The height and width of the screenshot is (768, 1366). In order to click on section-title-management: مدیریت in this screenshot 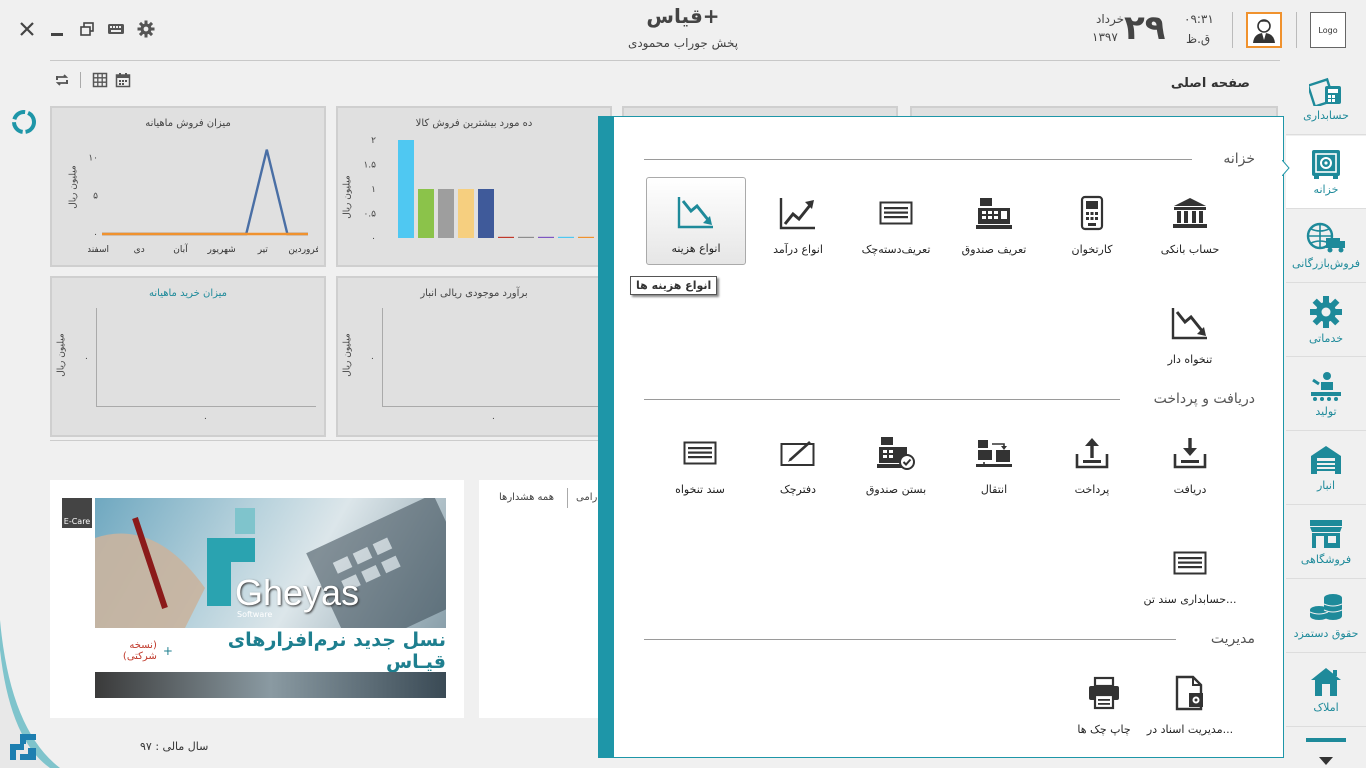, I will do `click(1232, 639)`.